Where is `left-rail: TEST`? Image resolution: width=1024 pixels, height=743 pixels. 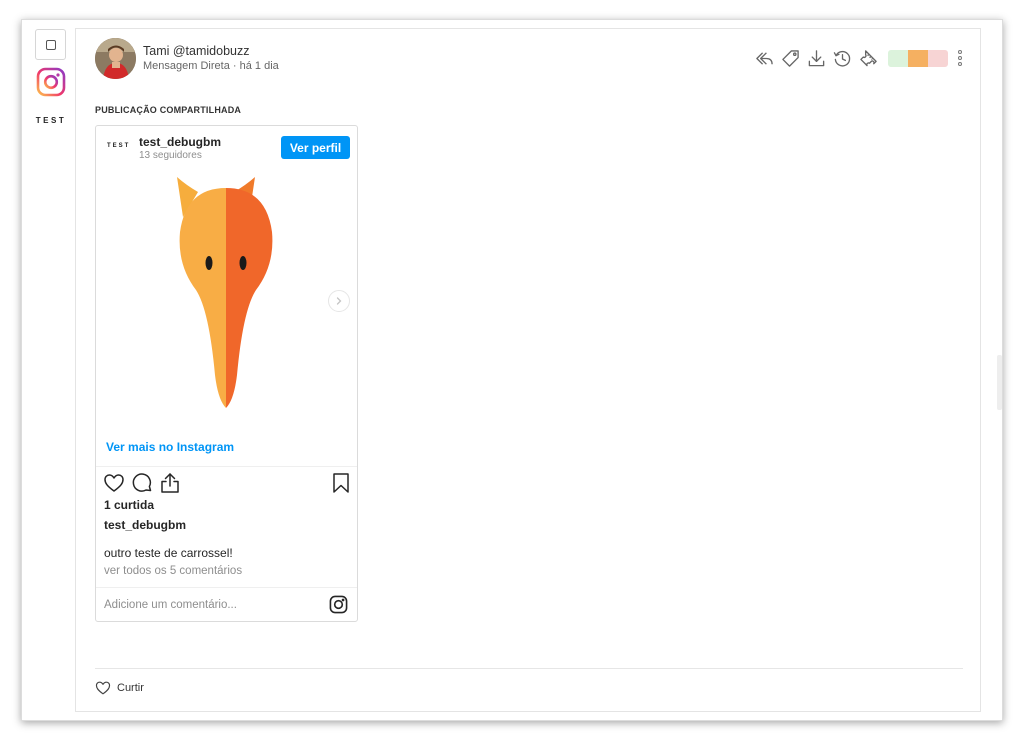
left-rail: TEST is located at coordinates (49, 370).